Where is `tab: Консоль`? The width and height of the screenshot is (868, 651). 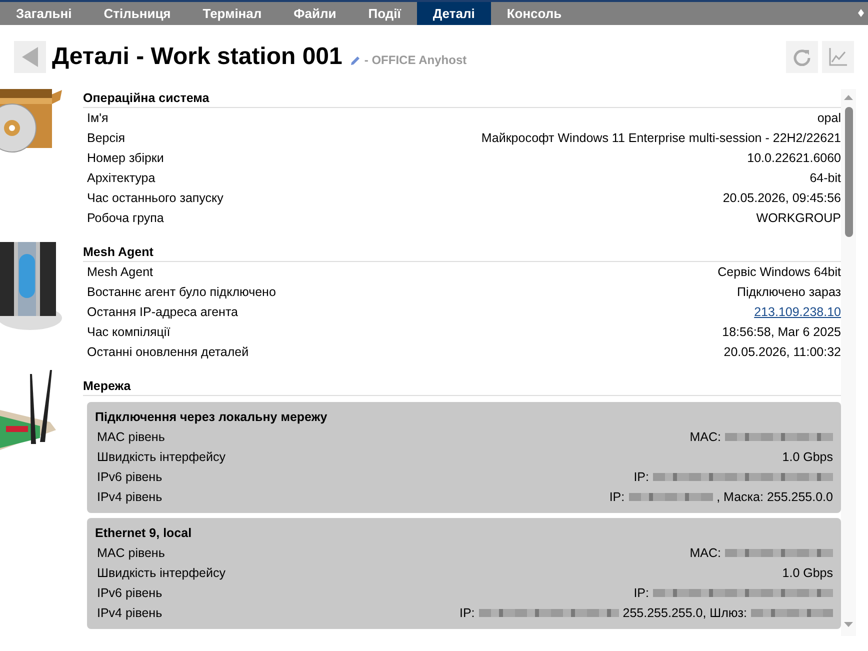 tab: Консоль is located at coordinates (534, 13).